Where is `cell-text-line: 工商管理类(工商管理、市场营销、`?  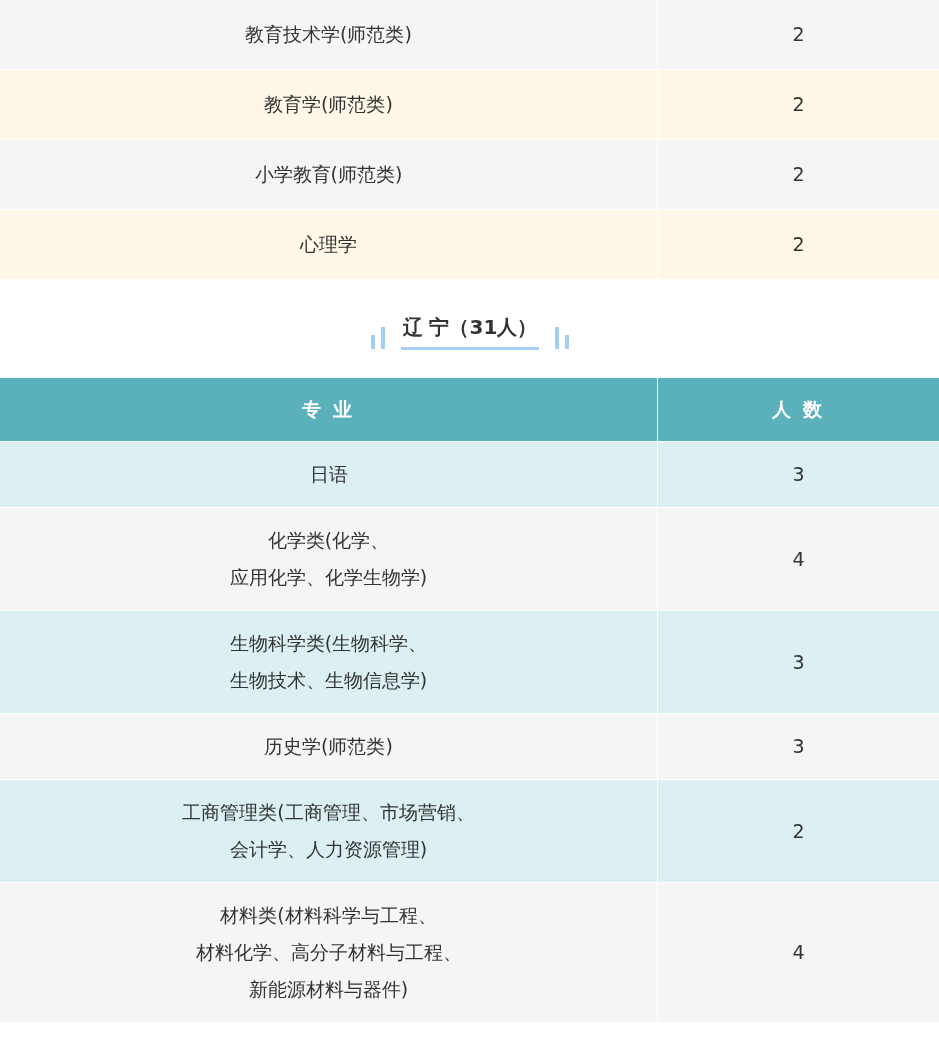 cell-text-line: 工商管理类(工商管理、市场营销、 is located at coordinates (328, 812).